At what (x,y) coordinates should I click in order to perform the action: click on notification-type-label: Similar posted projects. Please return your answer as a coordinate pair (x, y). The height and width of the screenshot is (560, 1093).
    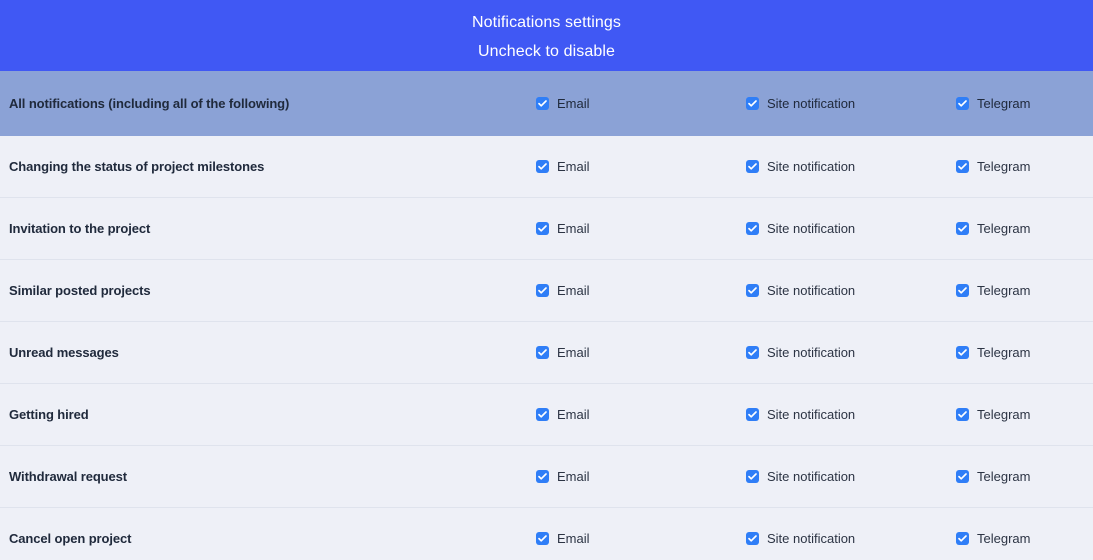
    Looking at the image, I should click on (80, 290).